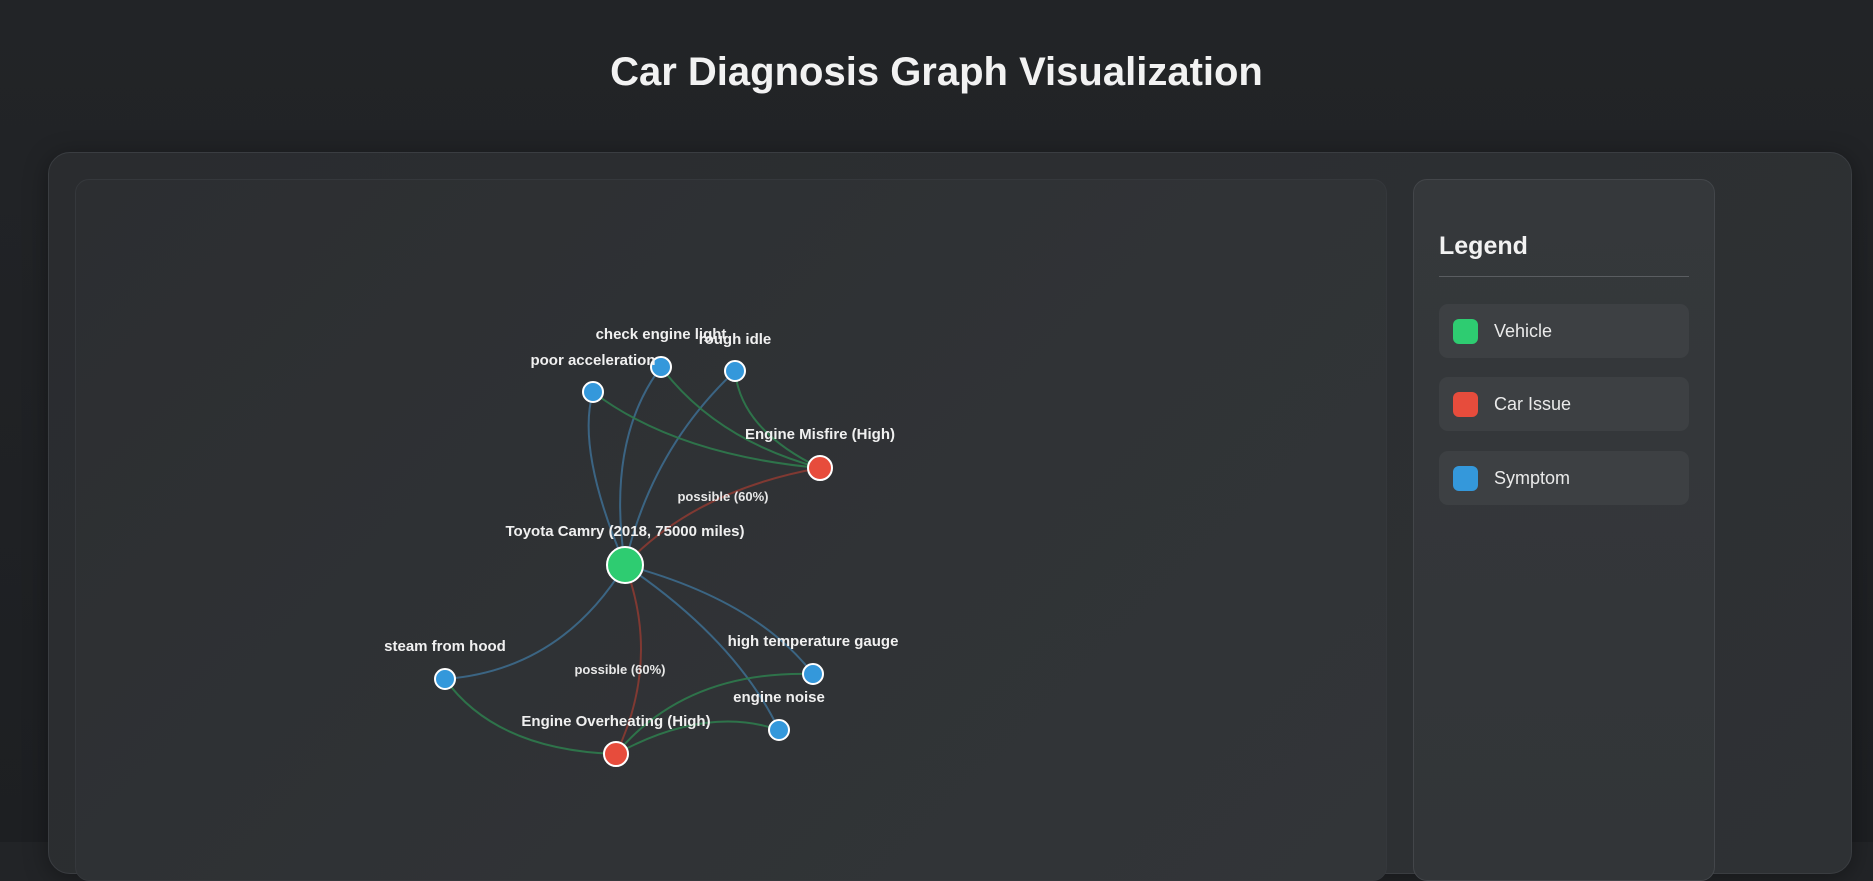  I want to click on node-label-misfire: Engine Misfire (High), so click(820, 434).